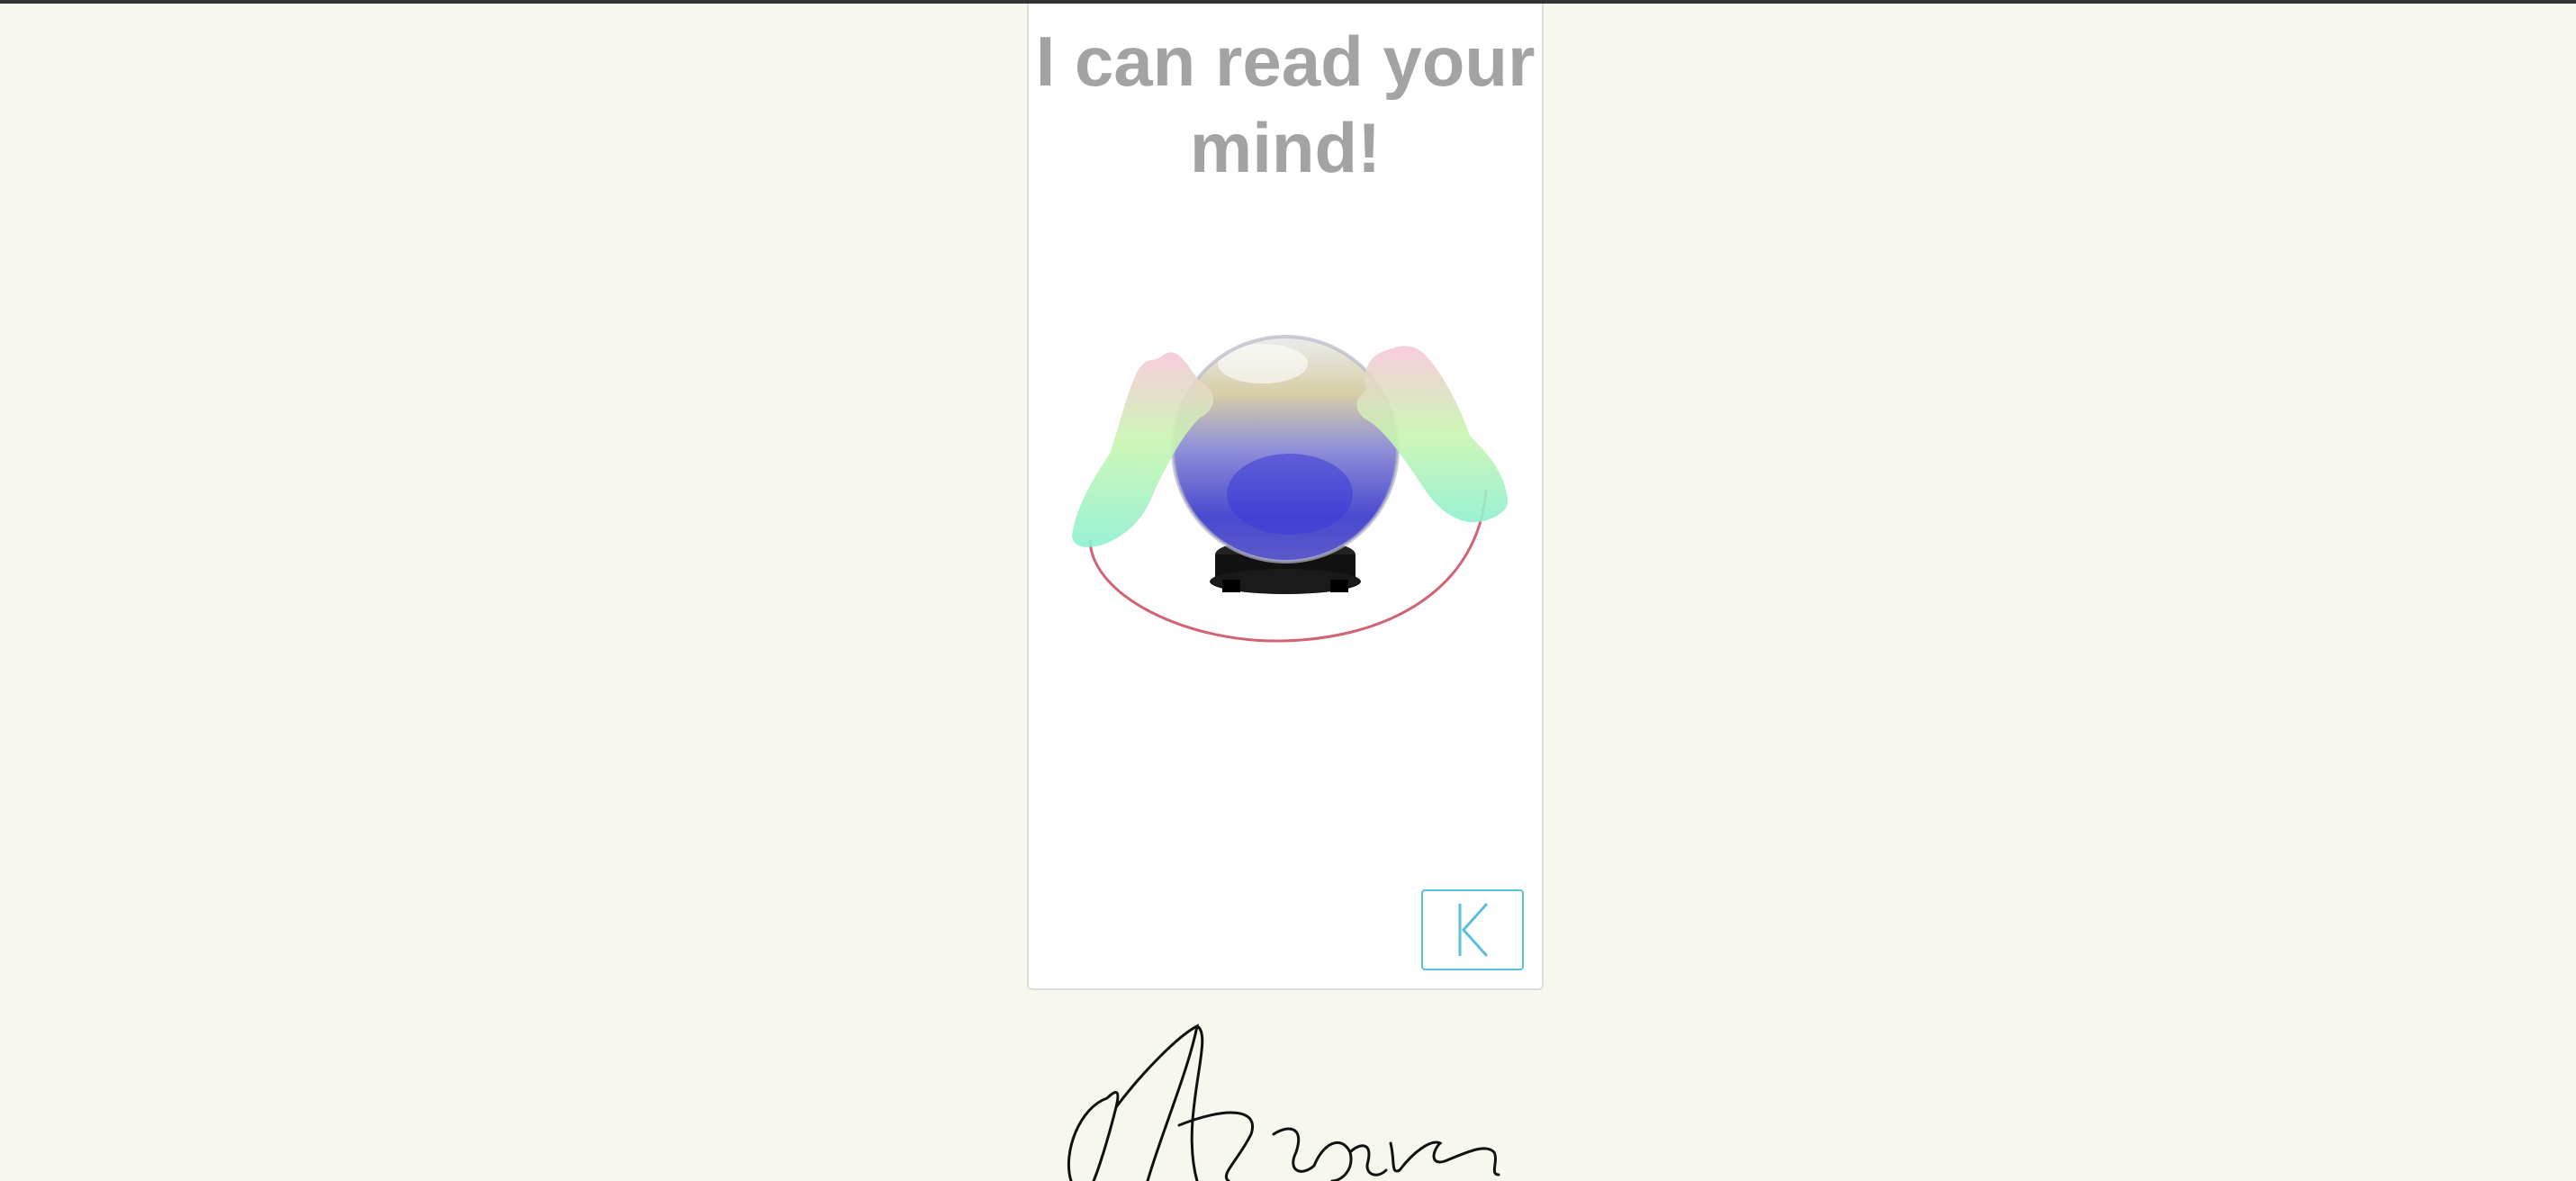 The width and height of the screenshot is (2576, 1181). What do you see at coordinates (1285, 104) in the screenshot?
I see `page-title: I can read your mind!` at bounding box center [1285, 104].